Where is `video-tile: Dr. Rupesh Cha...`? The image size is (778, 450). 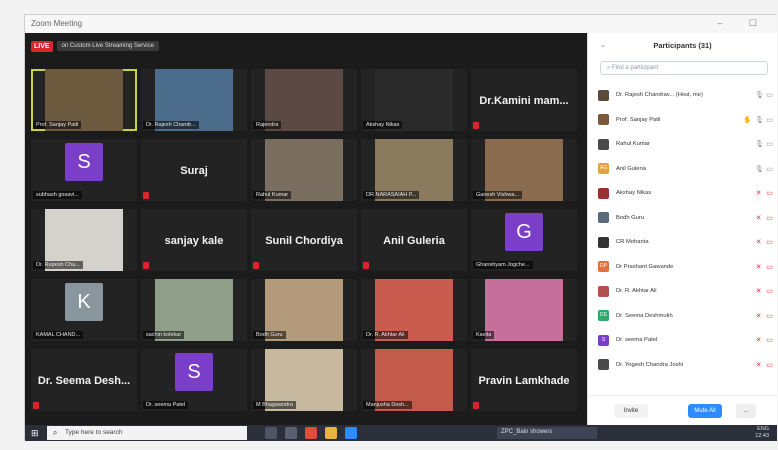 video-tile: Dr. Rupesh Cha... is located at coordinates (84, 240).